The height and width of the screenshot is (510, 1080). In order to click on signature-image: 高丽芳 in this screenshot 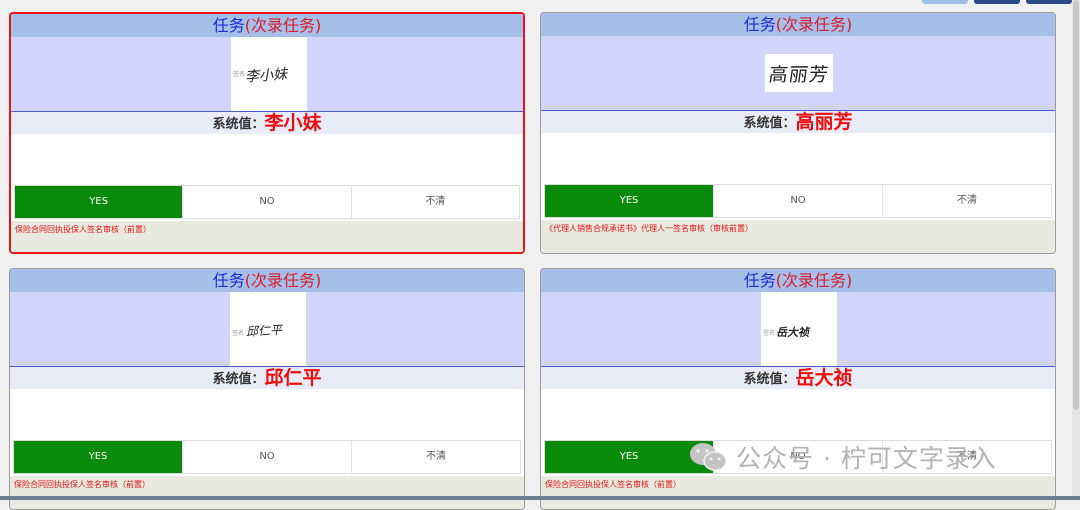, I will do `click(799, 73)`.